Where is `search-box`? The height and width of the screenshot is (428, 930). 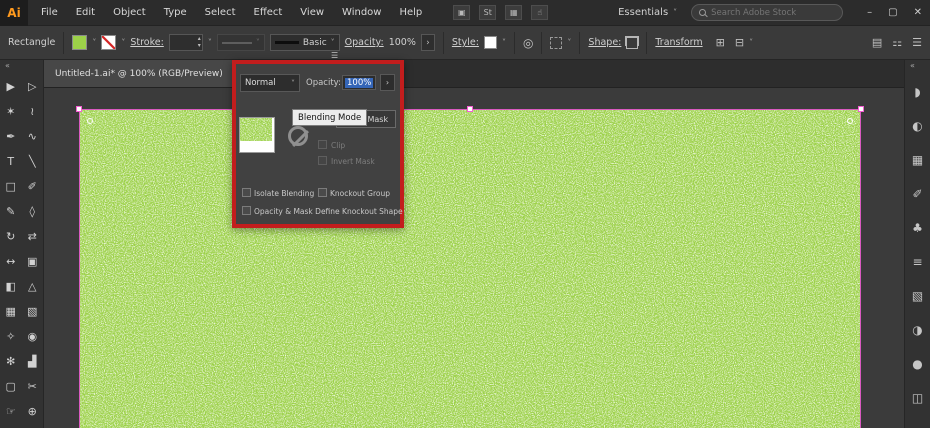
search-box is located at coordinates (767, 12).